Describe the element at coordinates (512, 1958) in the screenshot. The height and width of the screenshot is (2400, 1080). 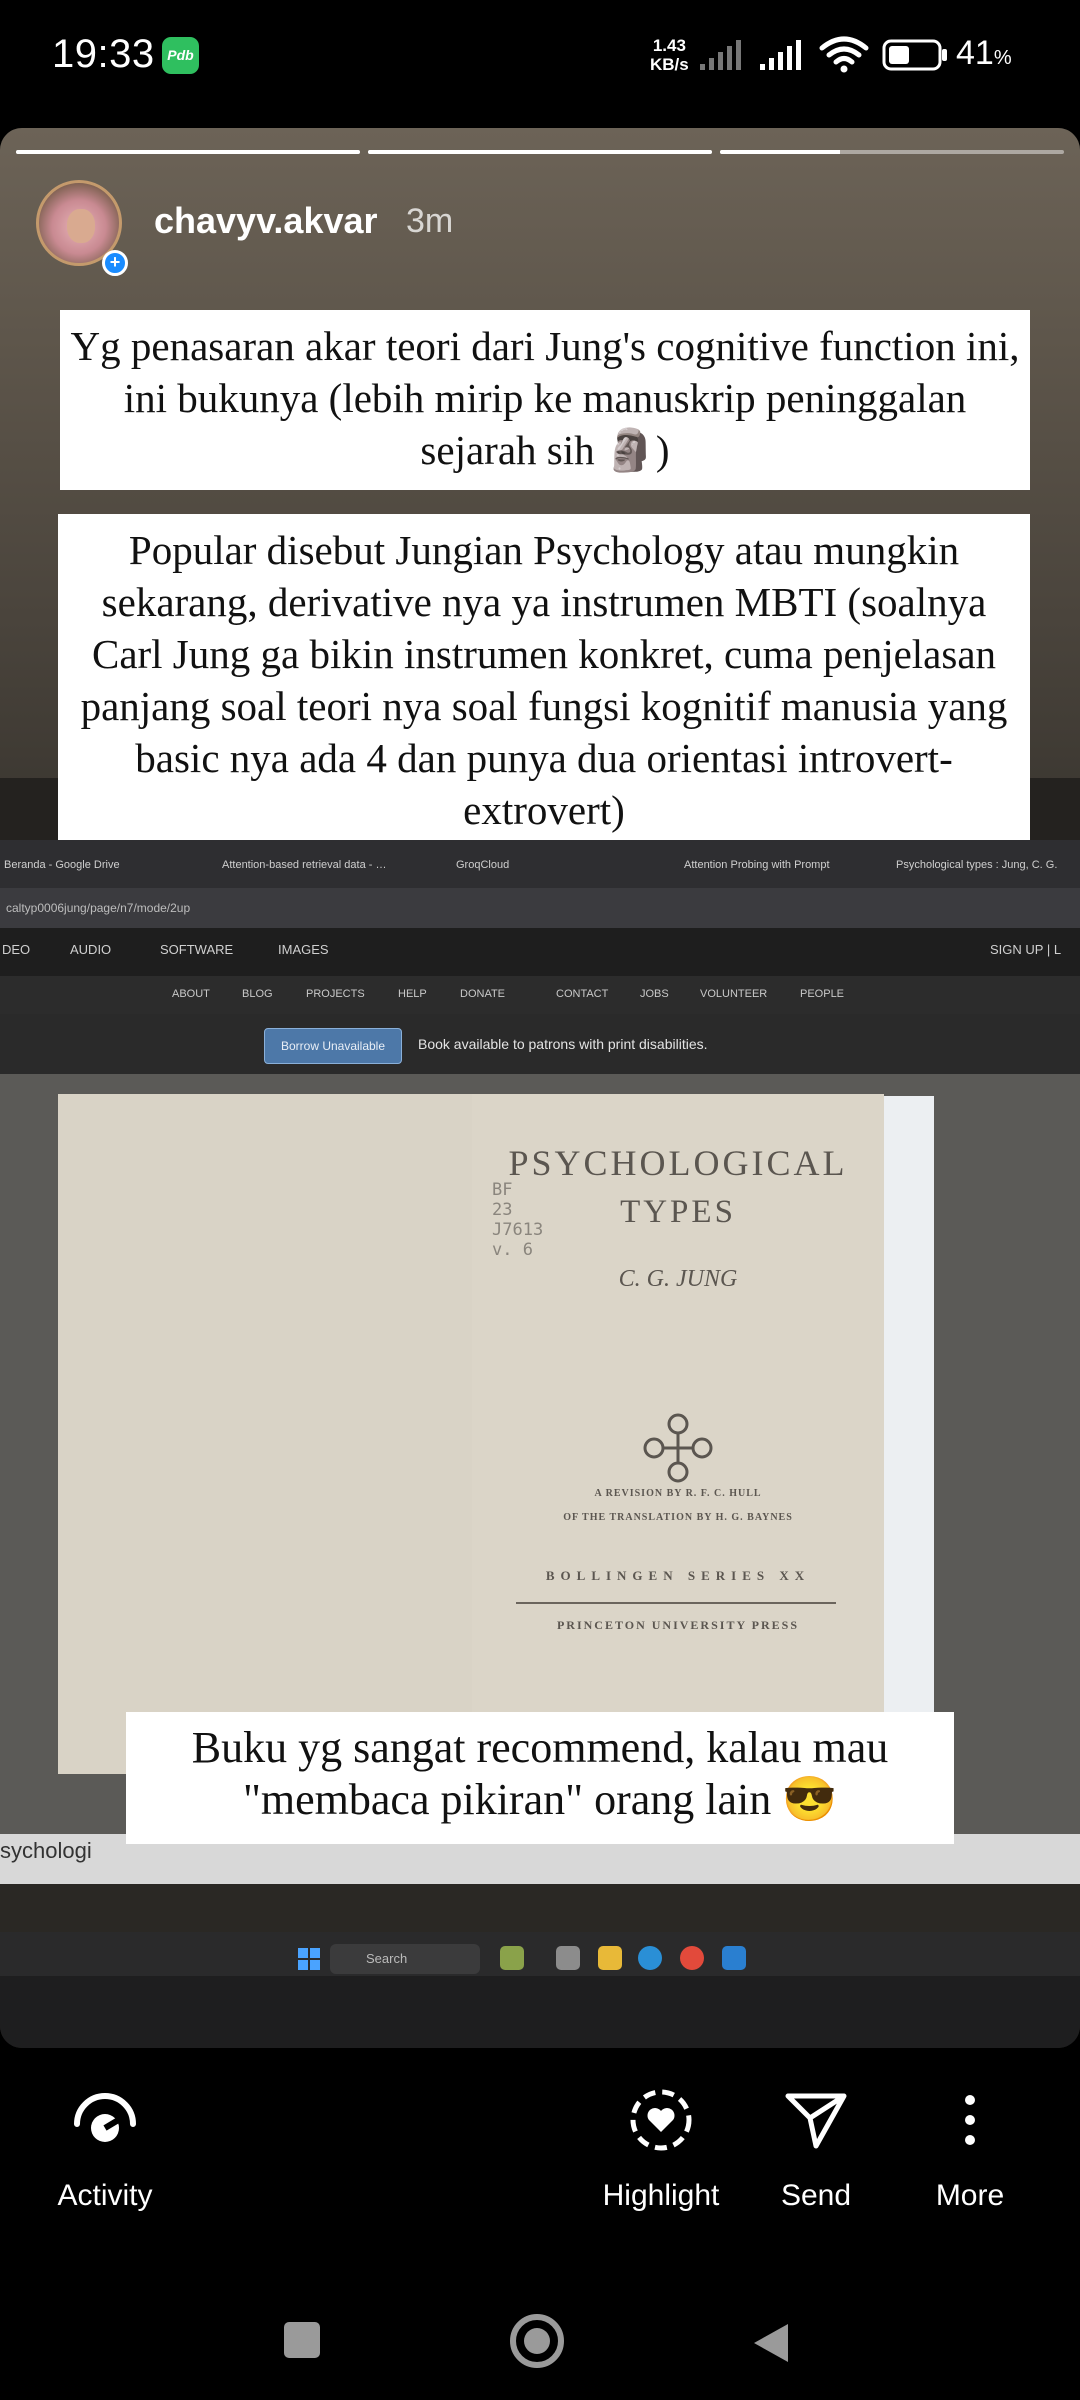
I see `widgets-icon` at that location.